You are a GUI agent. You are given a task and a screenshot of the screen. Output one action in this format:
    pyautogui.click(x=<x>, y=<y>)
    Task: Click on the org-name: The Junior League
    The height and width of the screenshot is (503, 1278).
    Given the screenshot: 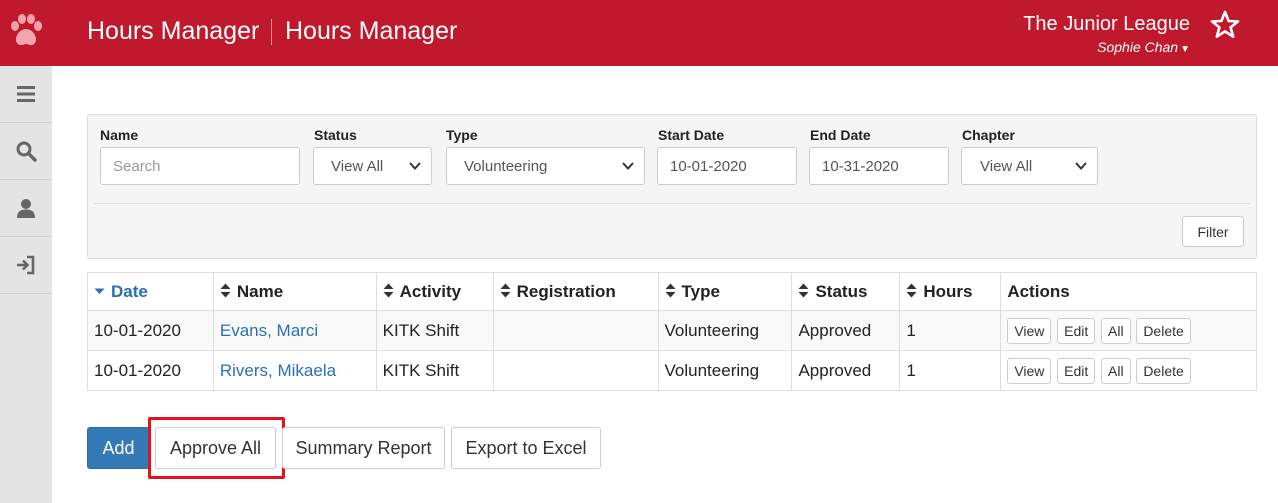 What is the action you would take?
    pyautogui.click(x=1106, y=24)
    